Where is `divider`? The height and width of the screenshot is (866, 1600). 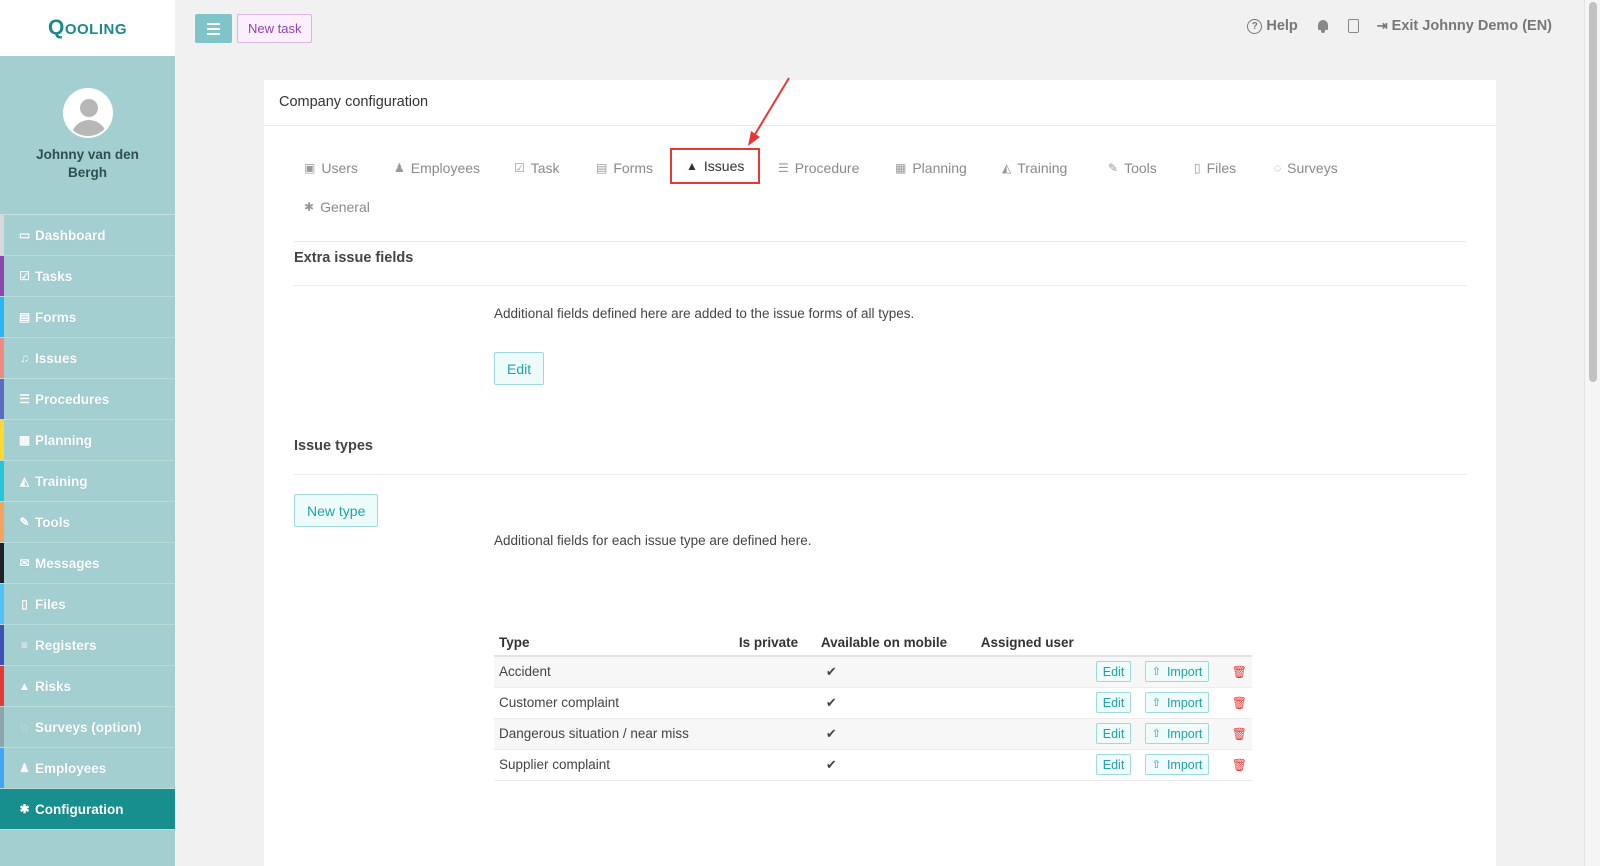
divider is located at coordinates (880, 285).